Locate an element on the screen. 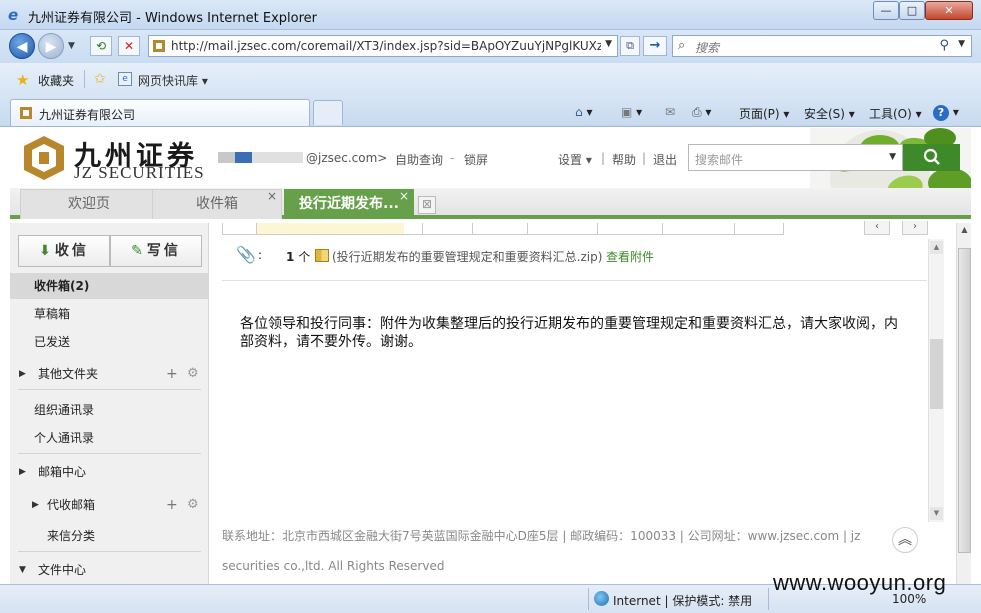 The image size is (981, 613). print-icon: ⎙ ▾ is located at coordinates (701, 112).